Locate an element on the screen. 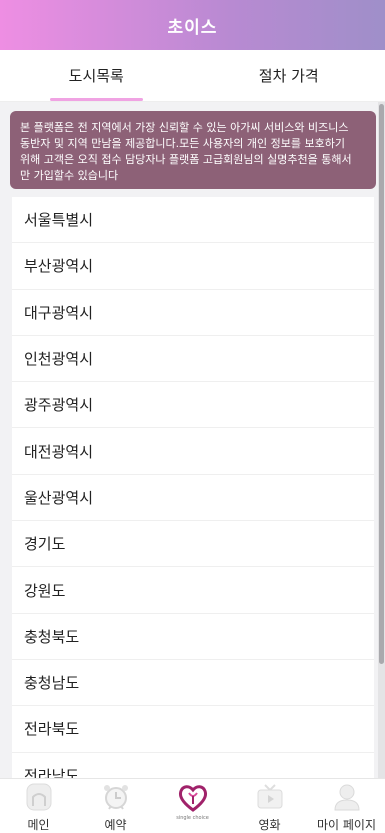 The height and width of the screenshot is (833, 385). city-item-gyeonggi: 경기도 is located at coordinates (193, 544).